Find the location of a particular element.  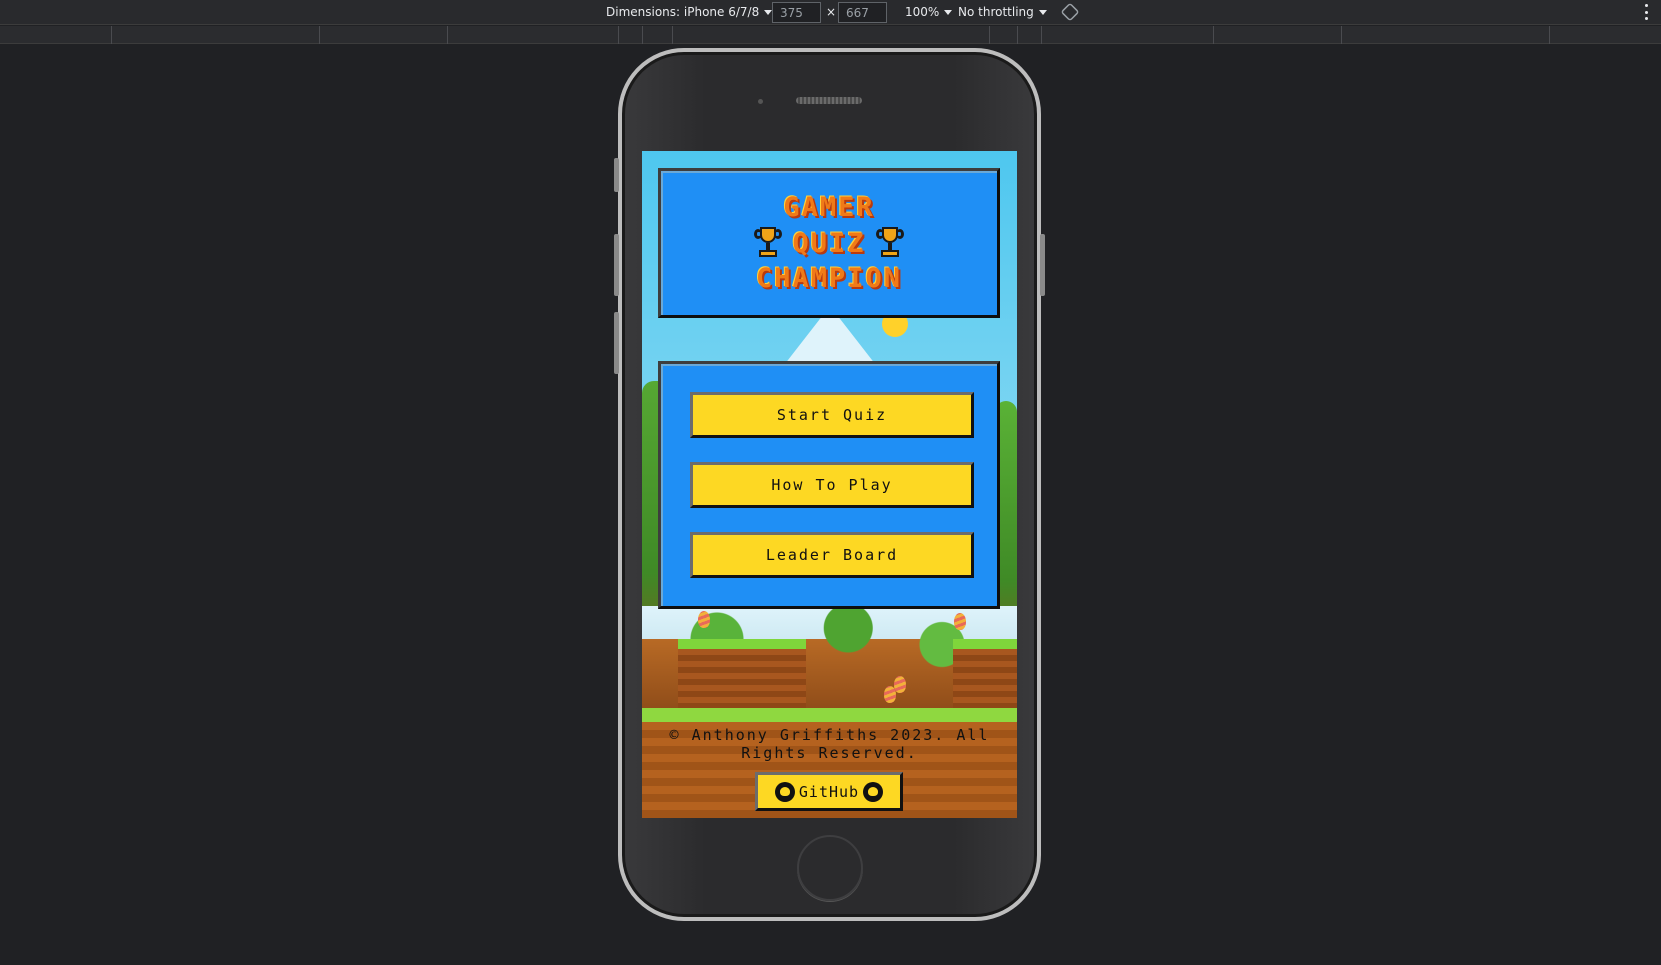

title-line-2: QUIZ is located at coordinates (829, 243).